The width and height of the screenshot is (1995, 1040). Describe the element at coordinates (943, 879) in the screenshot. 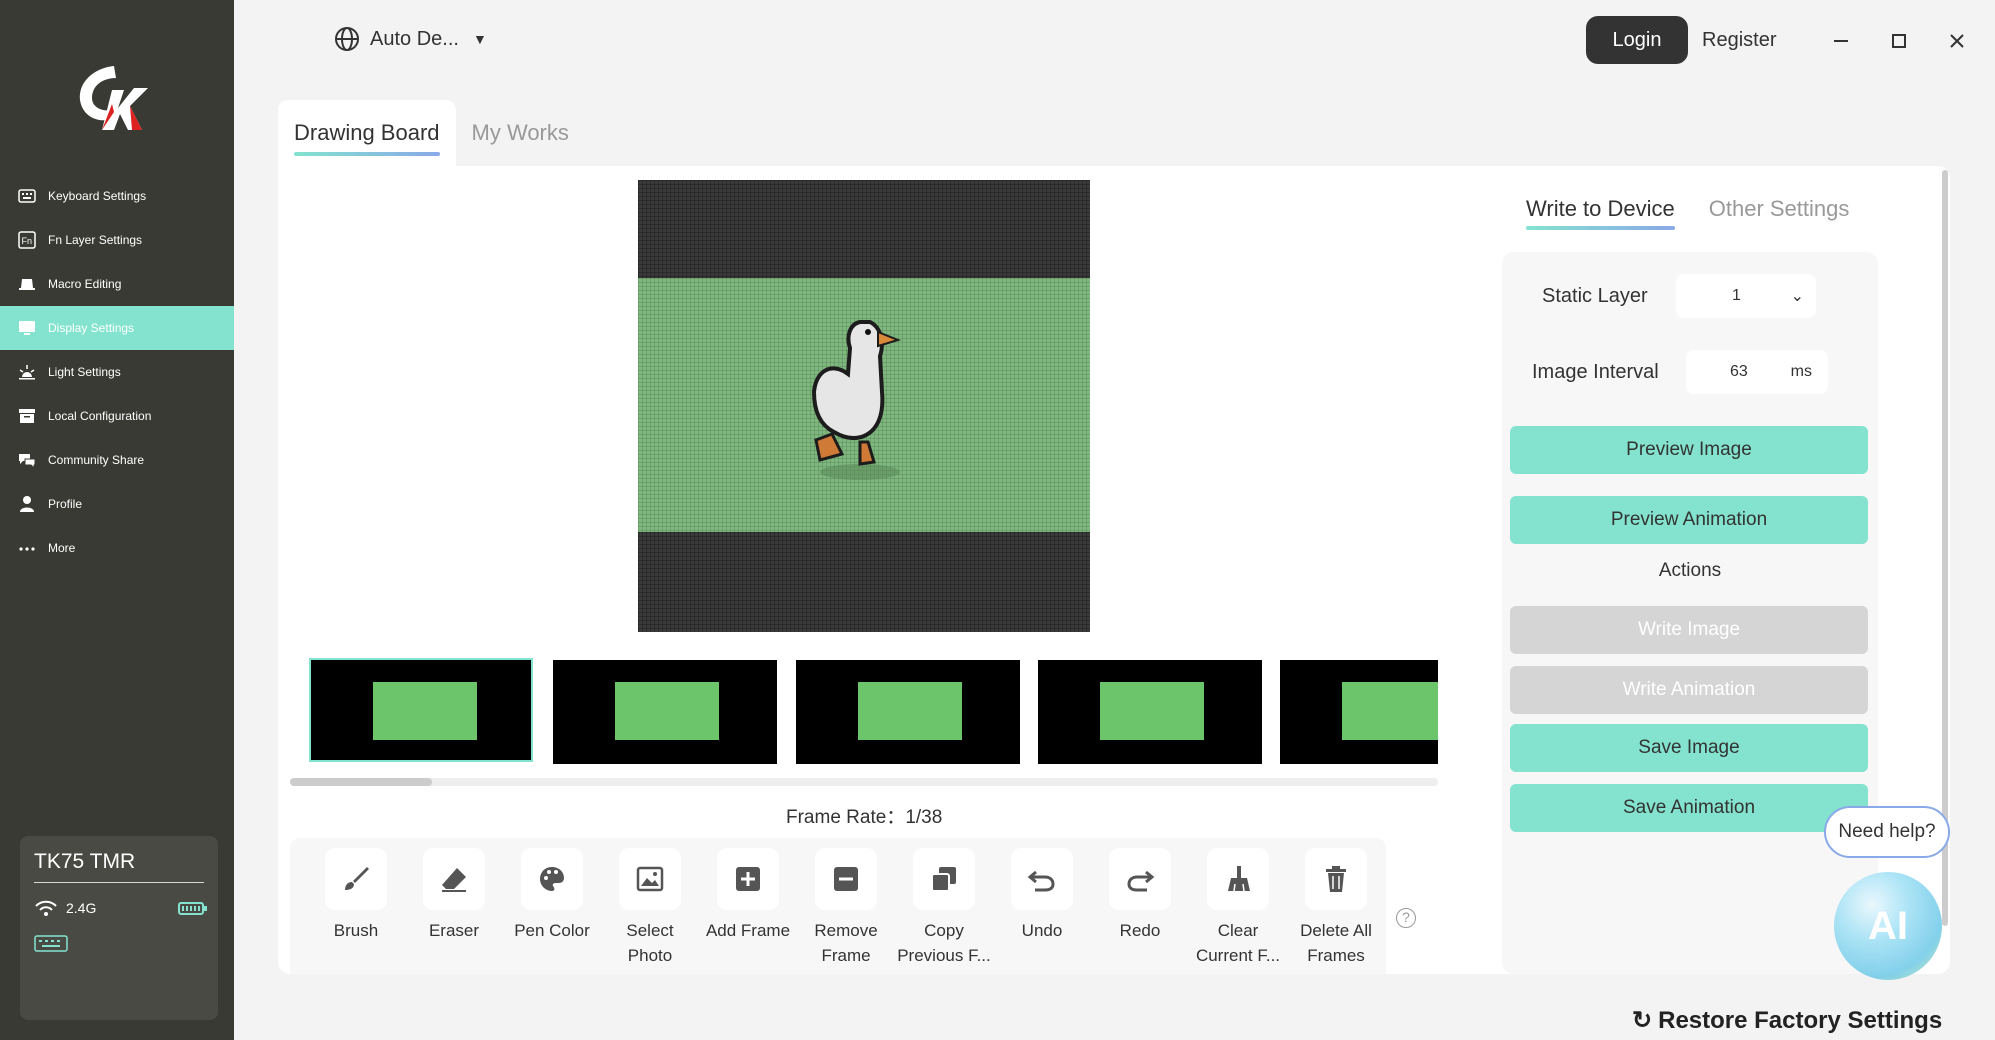

I see `copy-icon` at that location.